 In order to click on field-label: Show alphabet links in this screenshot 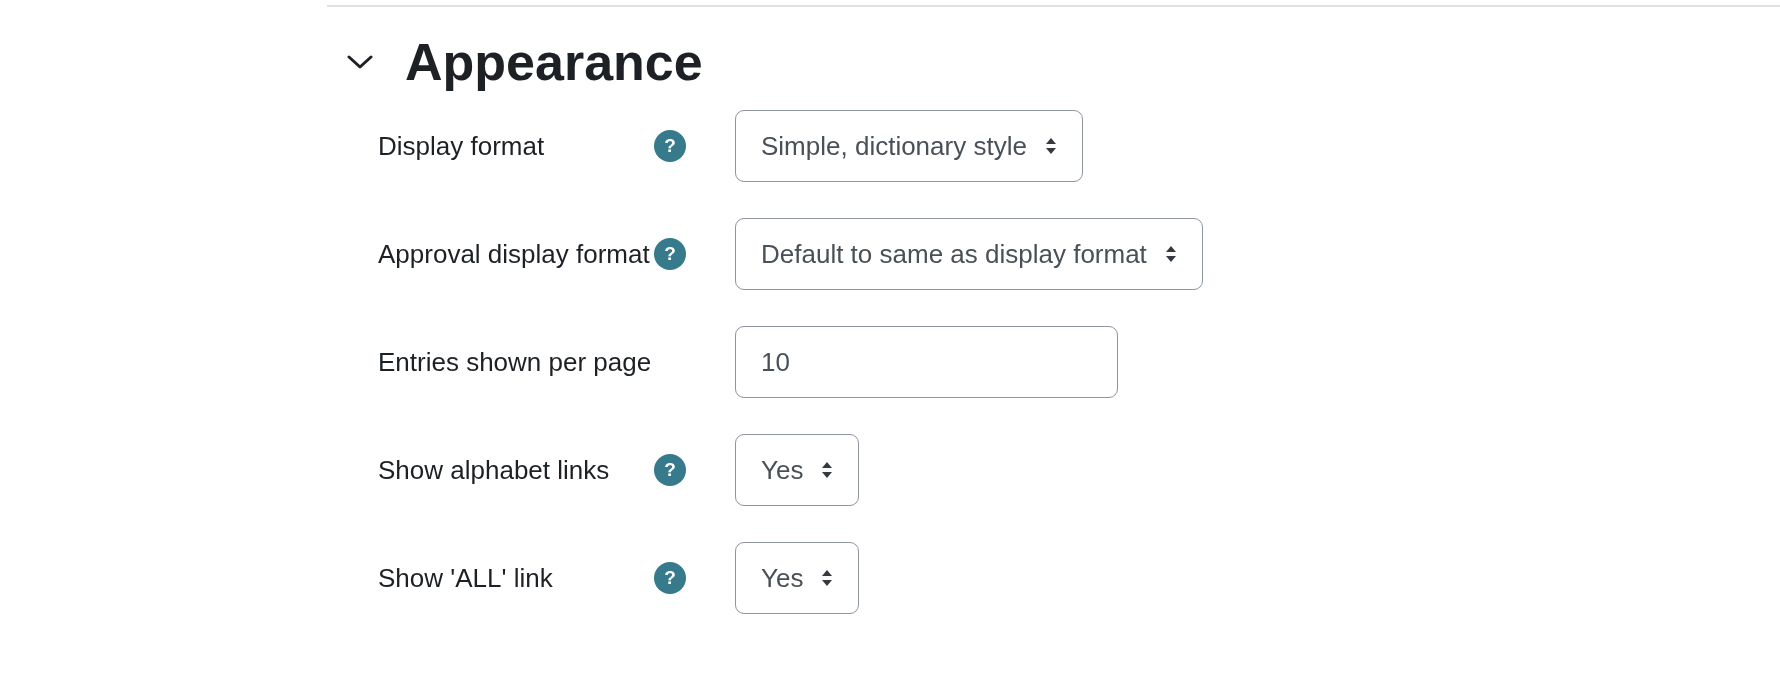, I will do `click(494, 470)`.